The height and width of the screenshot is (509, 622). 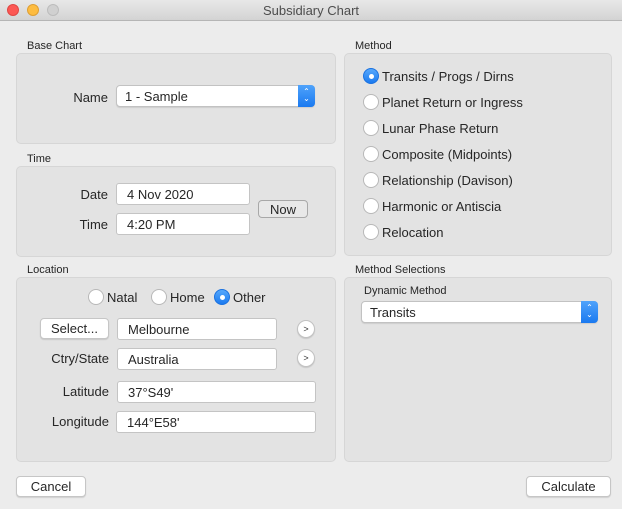 I want to click on other-label: Other, so click(x=249, y=297).